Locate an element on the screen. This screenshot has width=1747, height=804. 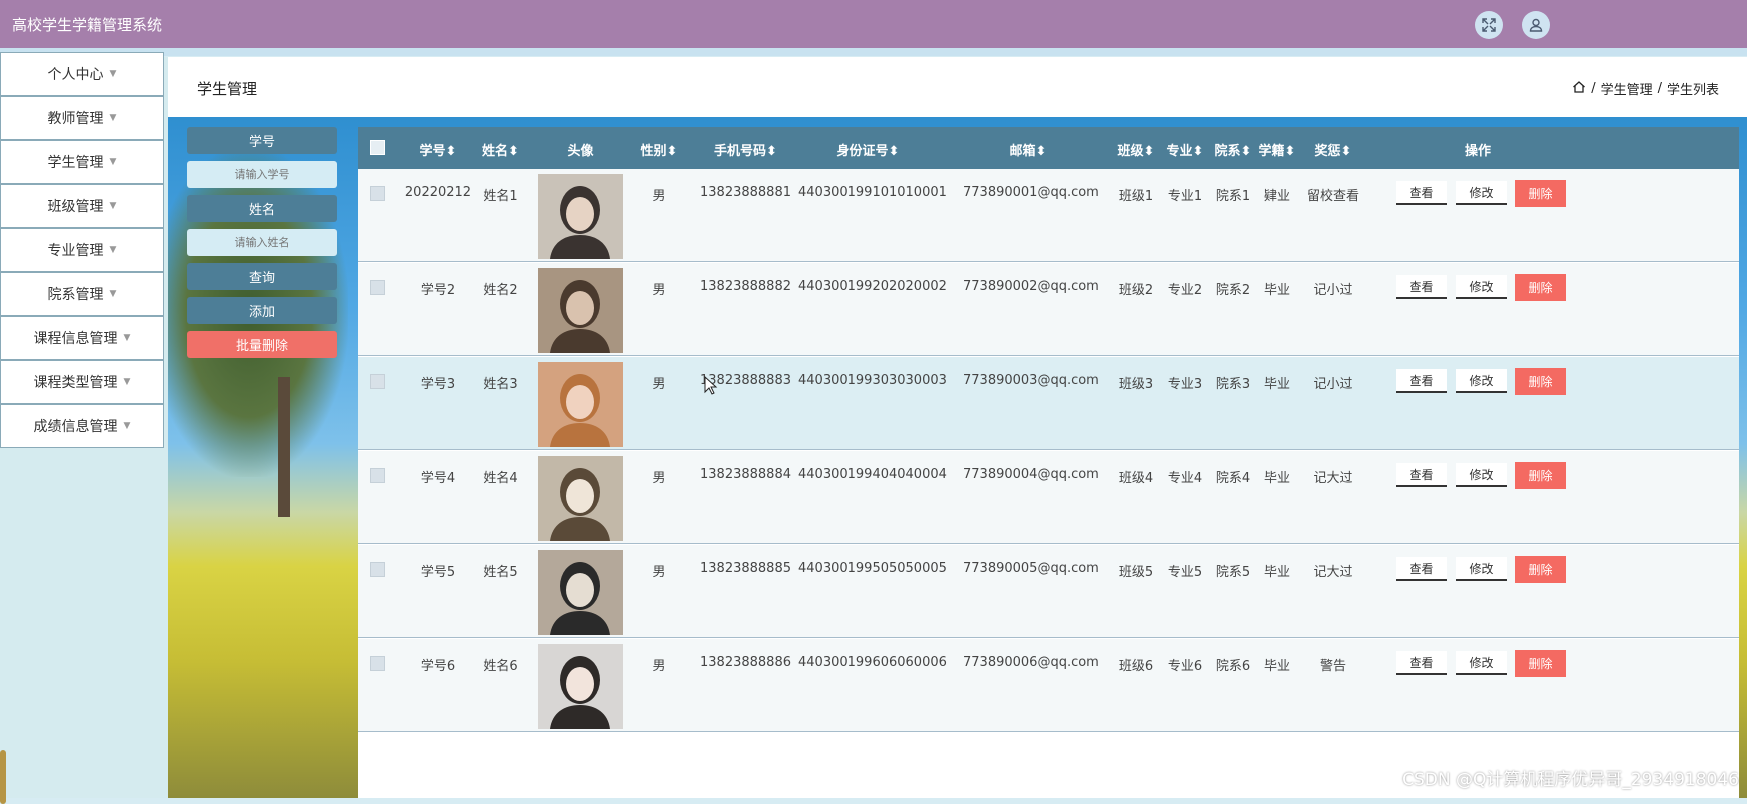
add-button: 添加 is located at coordinates (262, 310).